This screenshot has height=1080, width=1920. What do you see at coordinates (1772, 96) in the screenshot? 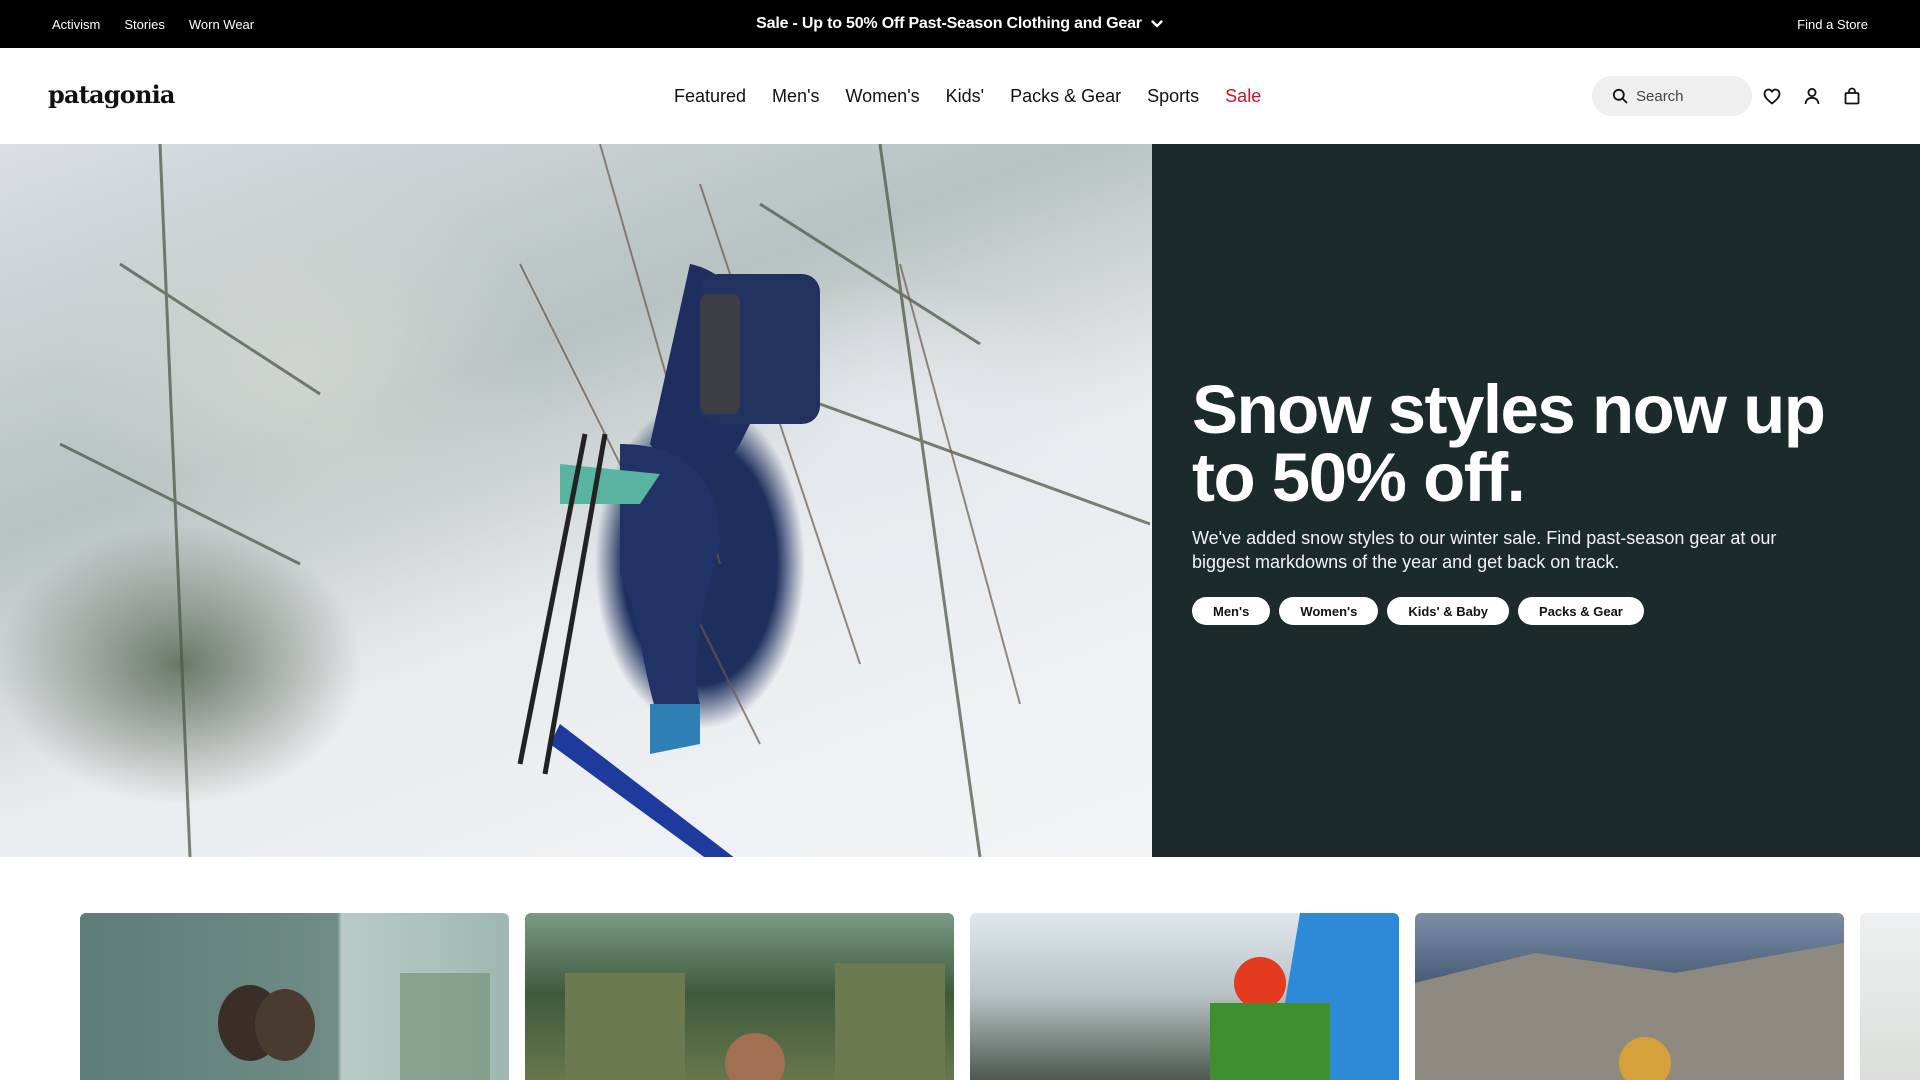
I see `heart-icon` at bounding box center [1772, 96].